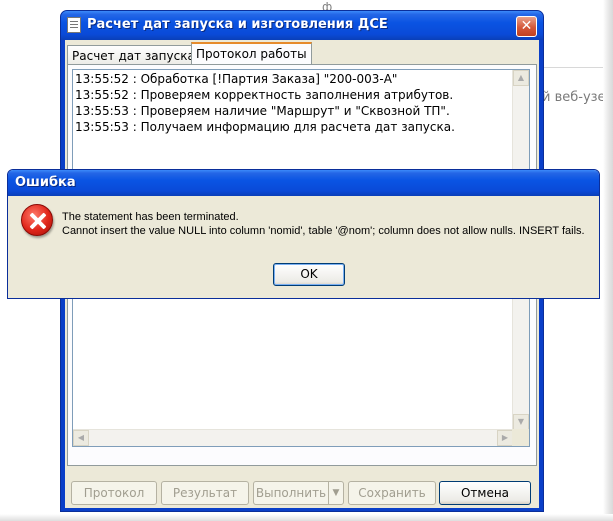 This screenshot has width=613, height=521. What do you see at coordinates (521, 422) in the screenshot?
I see `scroll-down-arrow-icon: ▼` at bounding box center [521, 422].